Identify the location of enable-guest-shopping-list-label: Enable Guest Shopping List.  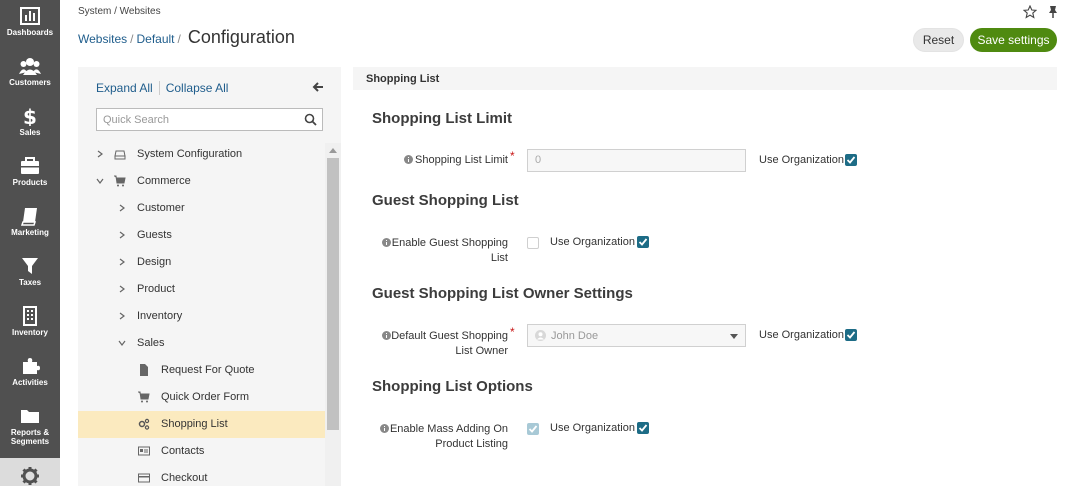
(444, 251).